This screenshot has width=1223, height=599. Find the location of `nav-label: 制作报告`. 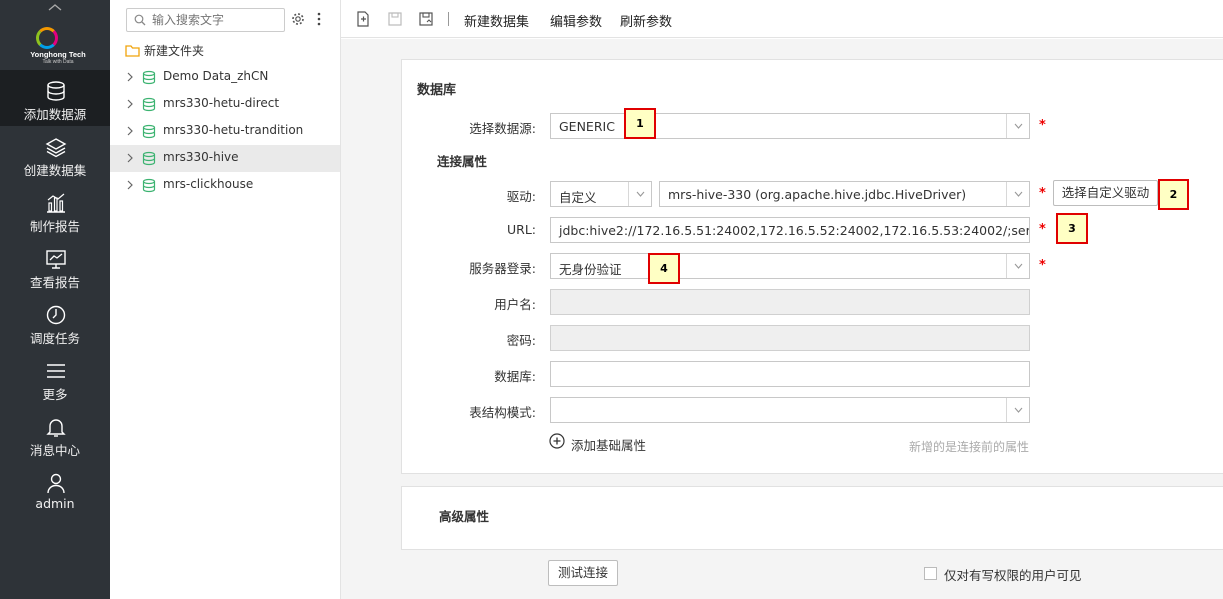

nav-label: 制作报告 is located at coordinates (54, 226).